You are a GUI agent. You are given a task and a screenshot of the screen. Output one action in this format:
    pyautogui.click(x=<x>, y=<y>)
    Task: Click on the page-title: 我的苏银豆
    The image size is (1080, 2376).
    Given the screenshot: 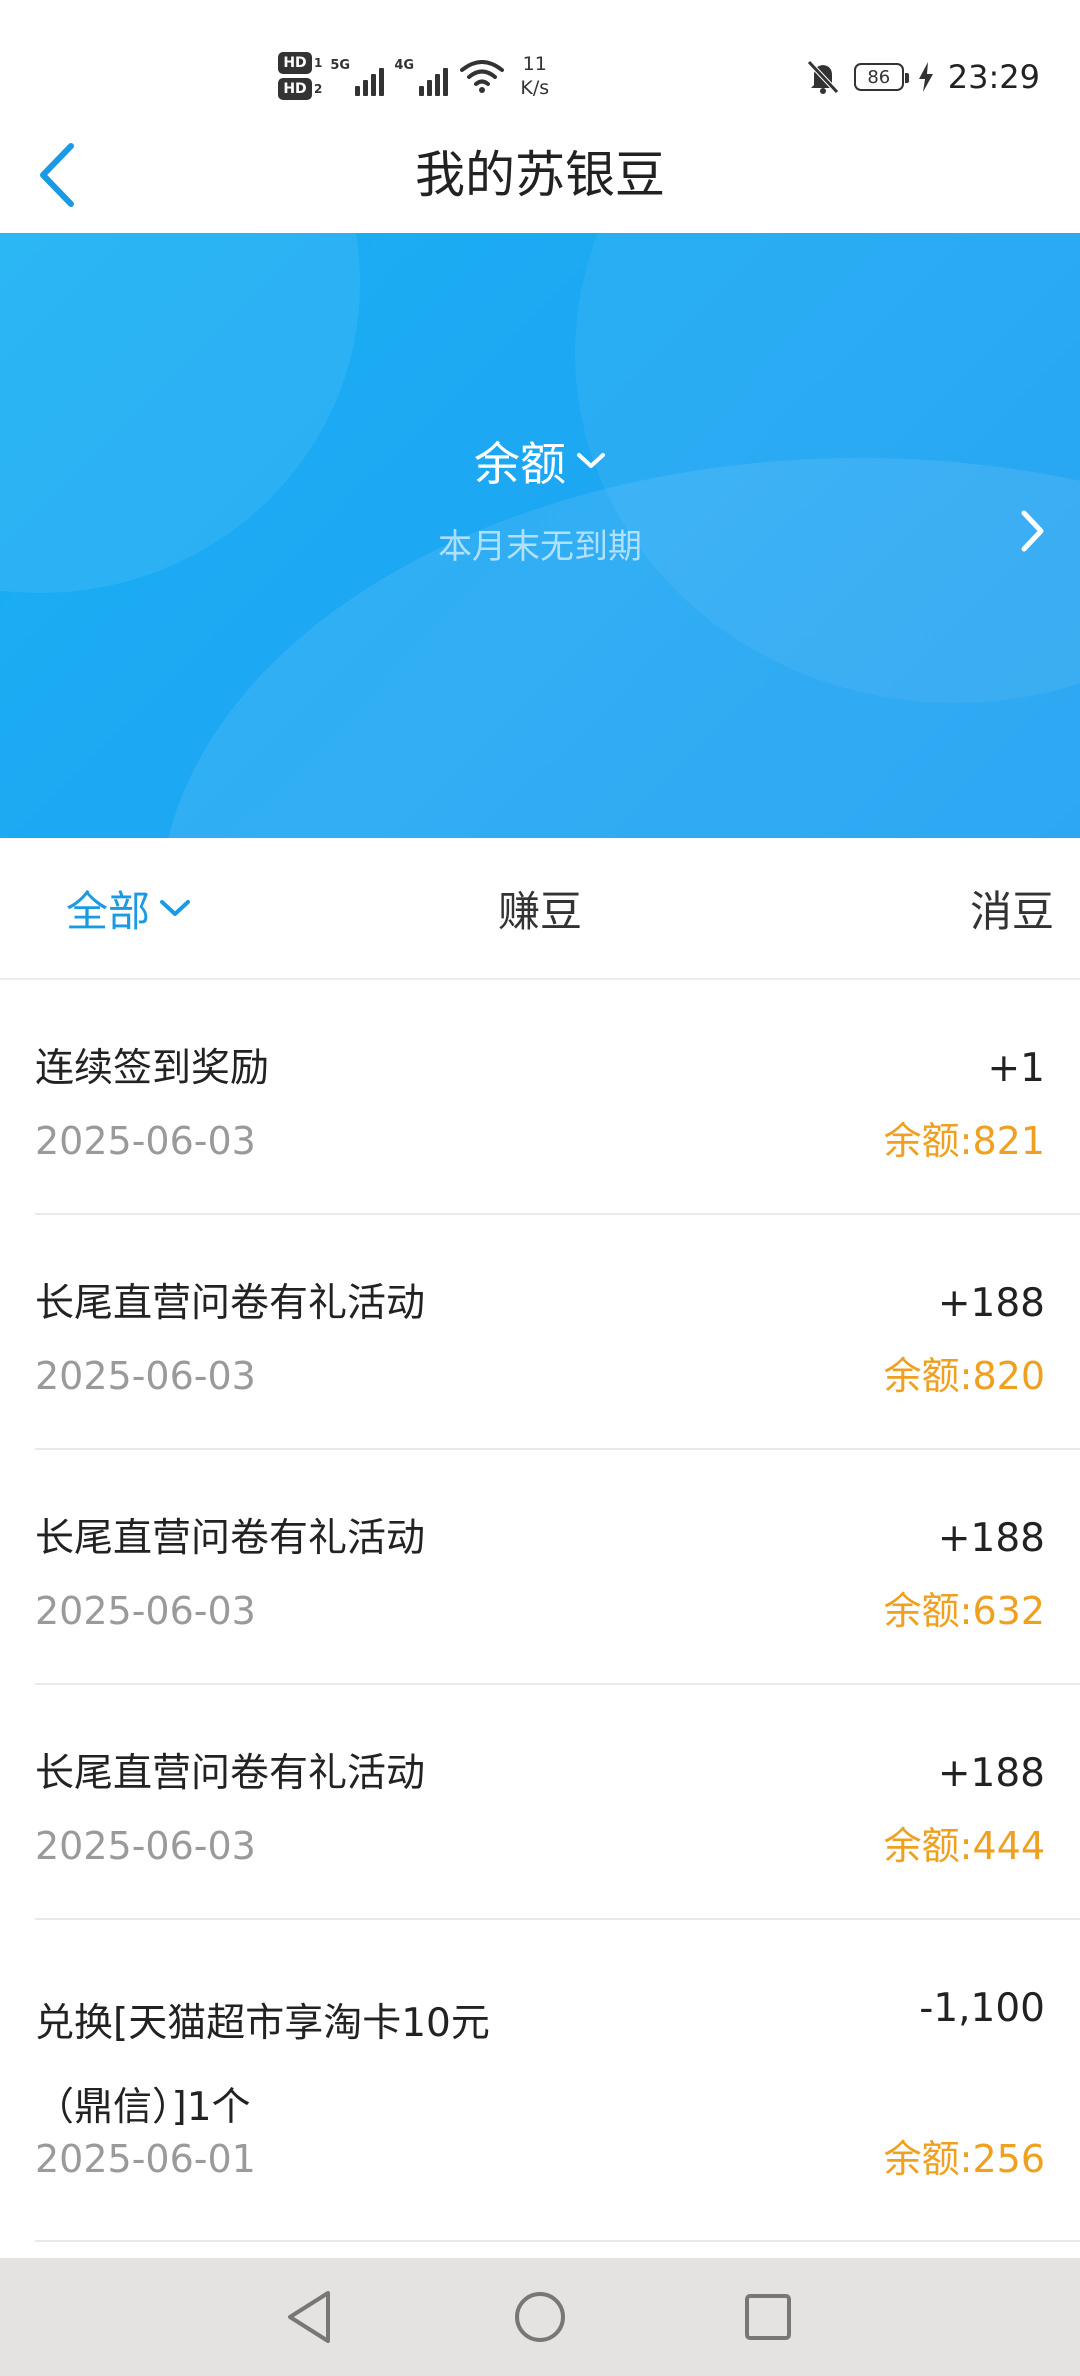 What is the action you would take?
    pyautogui.click(x=540, y=175)
    